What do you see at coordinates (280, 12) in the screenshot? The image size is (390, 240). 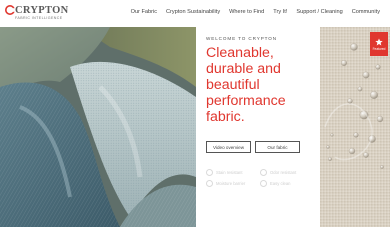 I see `nav-item-try-it: Try It!` at bounding box center [280, 12].